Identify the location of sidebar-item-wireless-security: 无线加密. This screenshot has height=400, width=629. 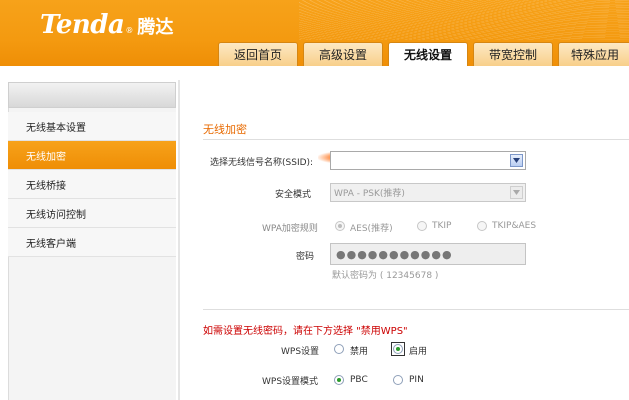
(92, 155).